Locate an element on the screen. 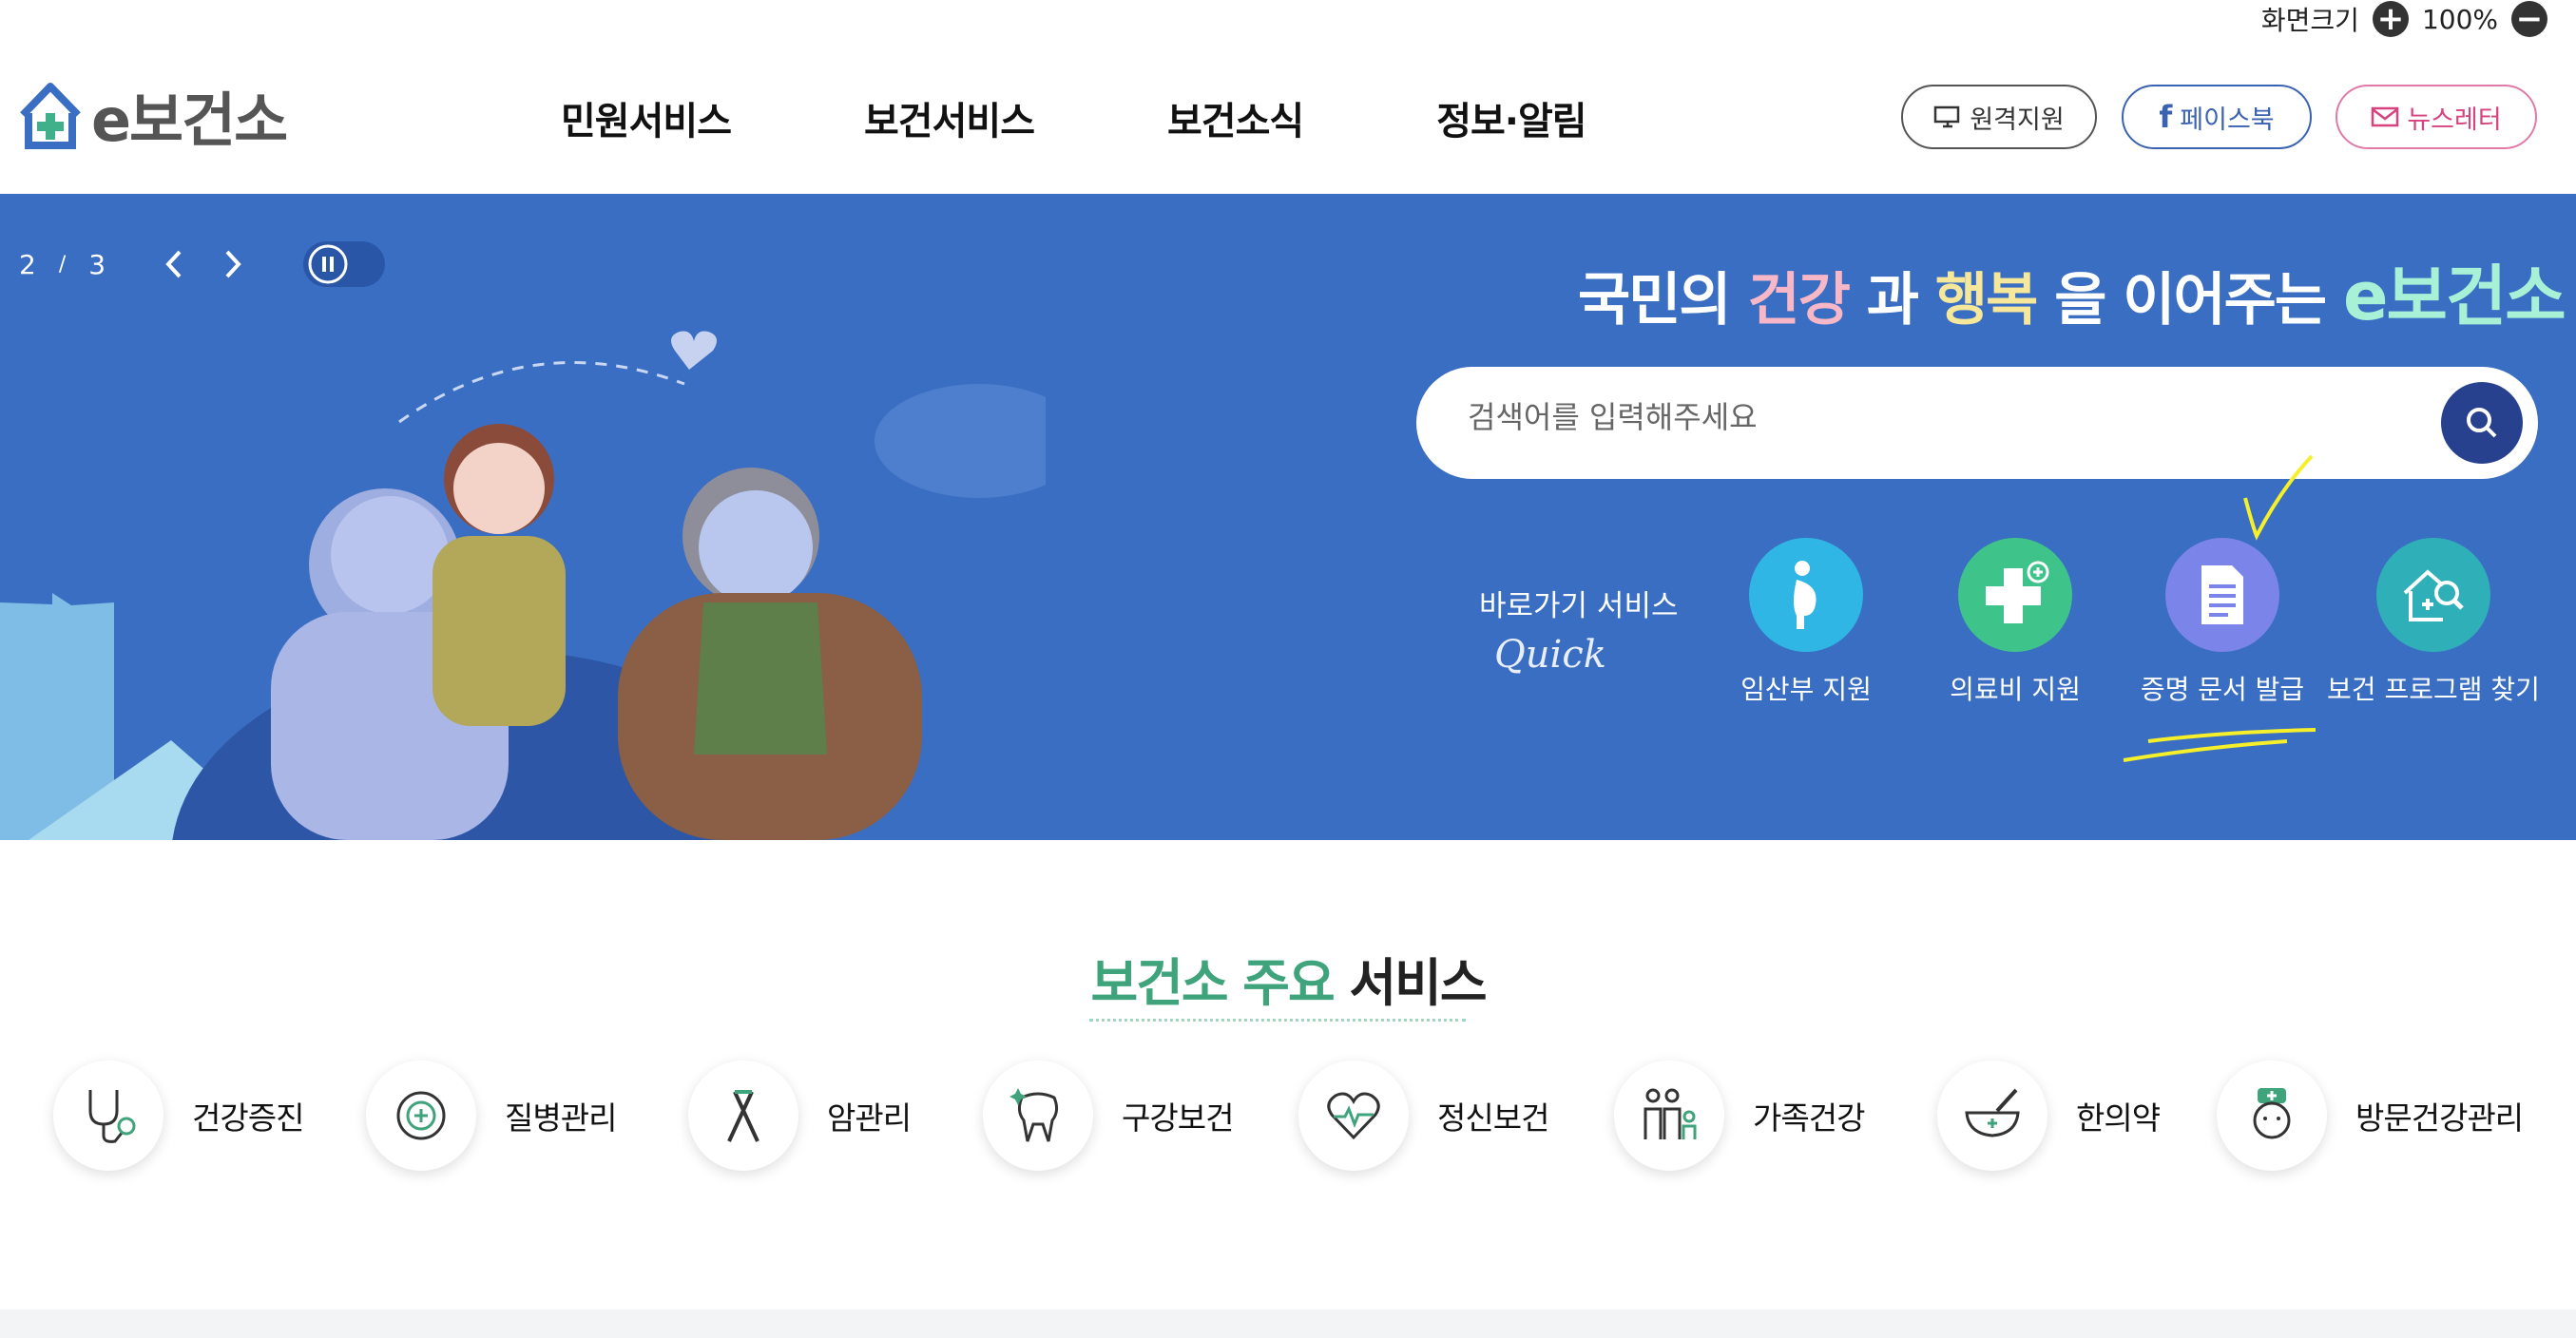 The width and height of the screenshot is (2576, 1338). service-label: 건강증진 is located at coordinates (248, 1118).